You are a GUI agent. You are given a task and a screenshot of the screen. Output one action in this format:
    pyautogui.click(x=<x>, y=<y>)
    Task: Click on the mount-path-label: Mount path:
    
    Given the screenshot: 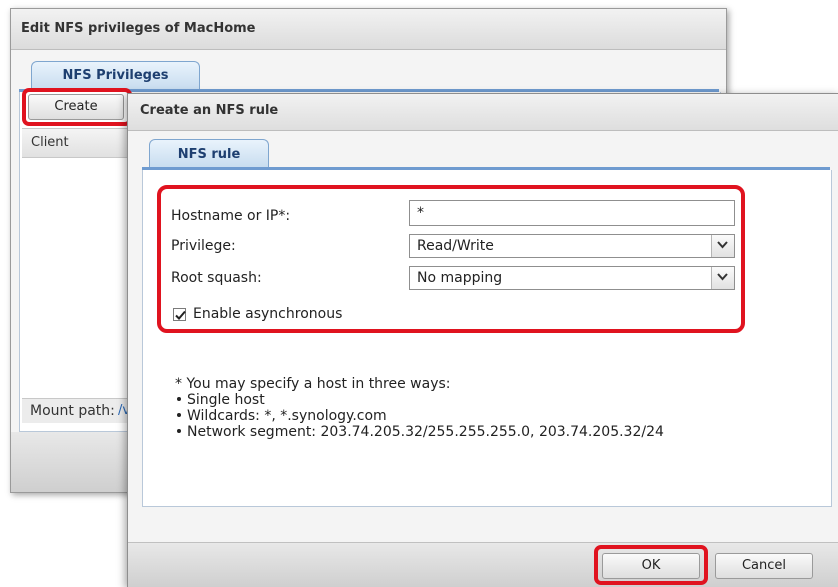 What is the action you would take?
    pyautogui.click(x=72, y=411)
    